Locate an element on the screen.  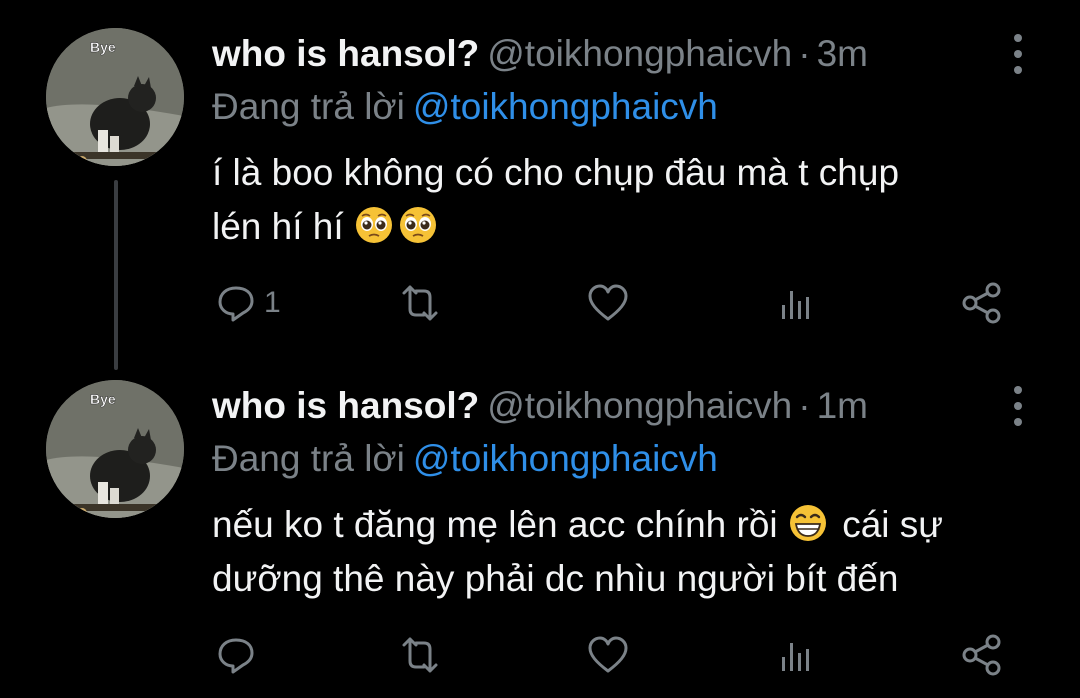
tweet-text-line: dưỡng thê này phải dc nhìu người bít đến is located at coordinates (555, 578).